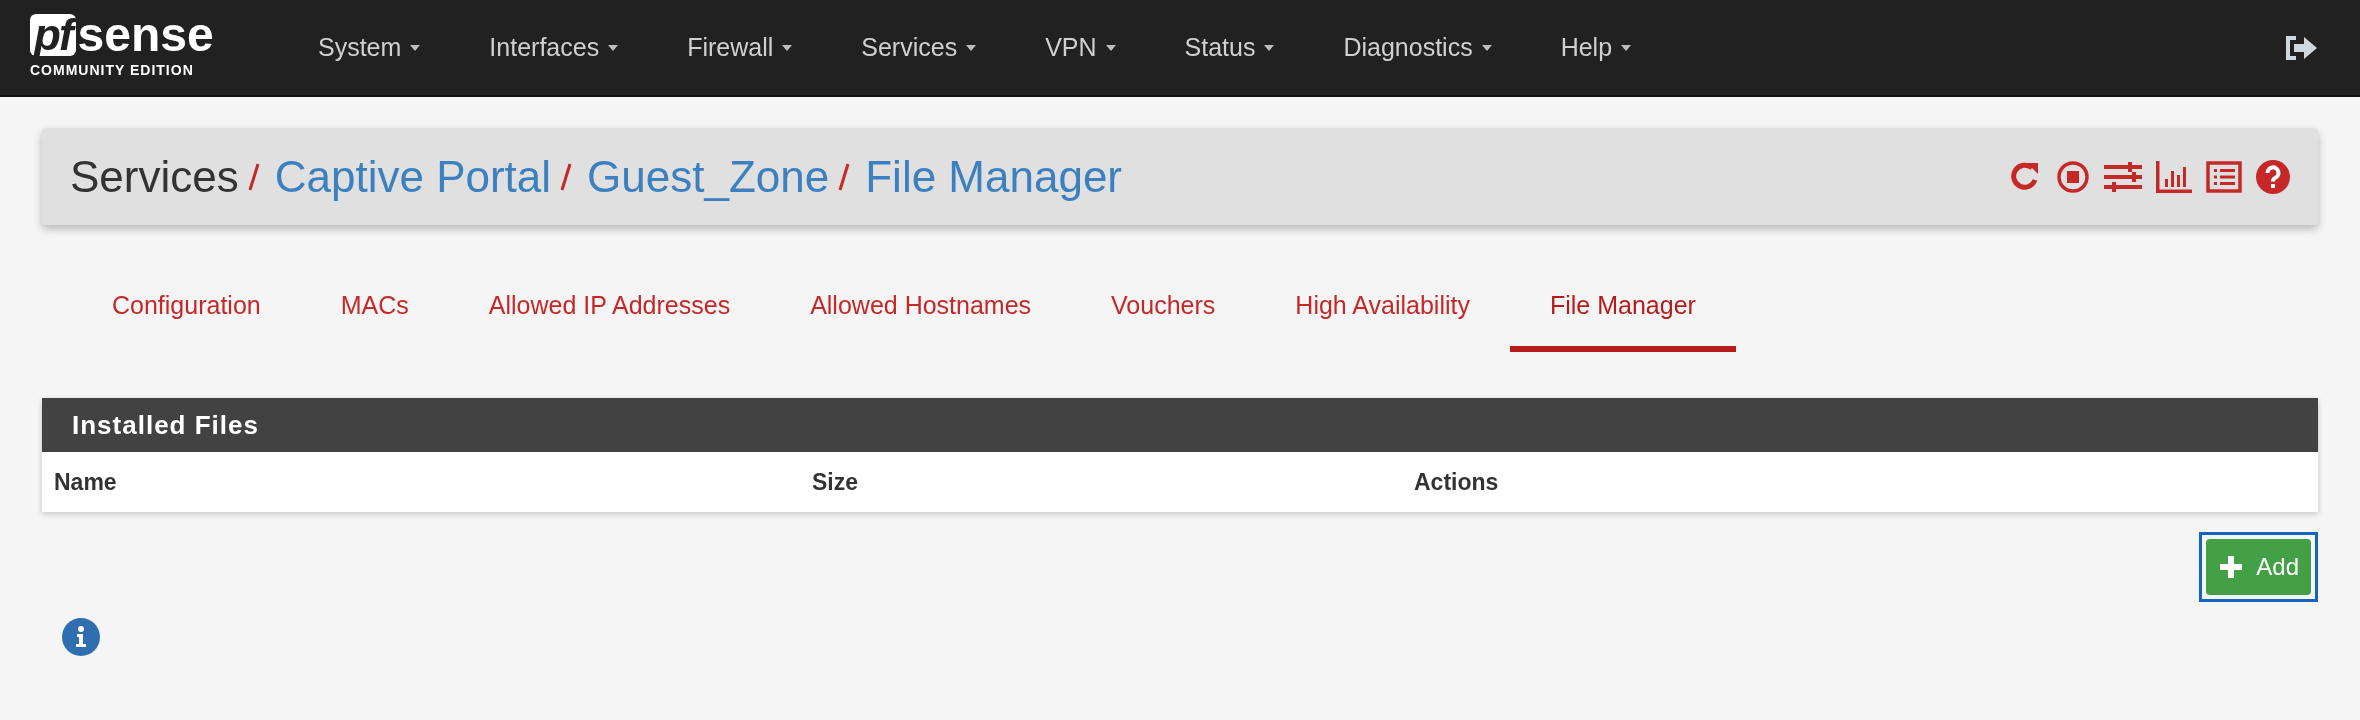  Describe the element at coordinates (2258, 567) in the screenshot. I see `add-button: Add` at that location.